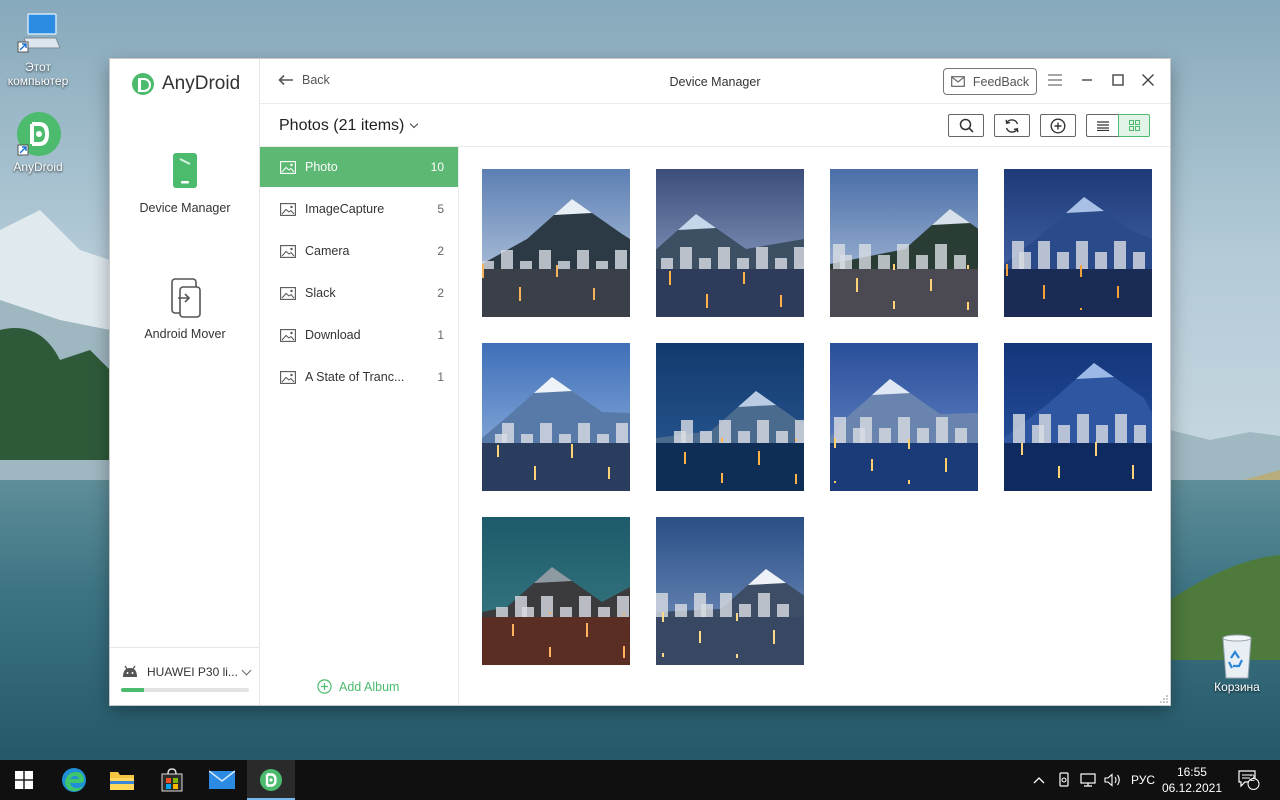 The width and height of the screenshot is (1280, 800). What do you see at coordinates (316, 80) in the screenshot?
I see `back-label: Back` at bounding box center [316, 80].